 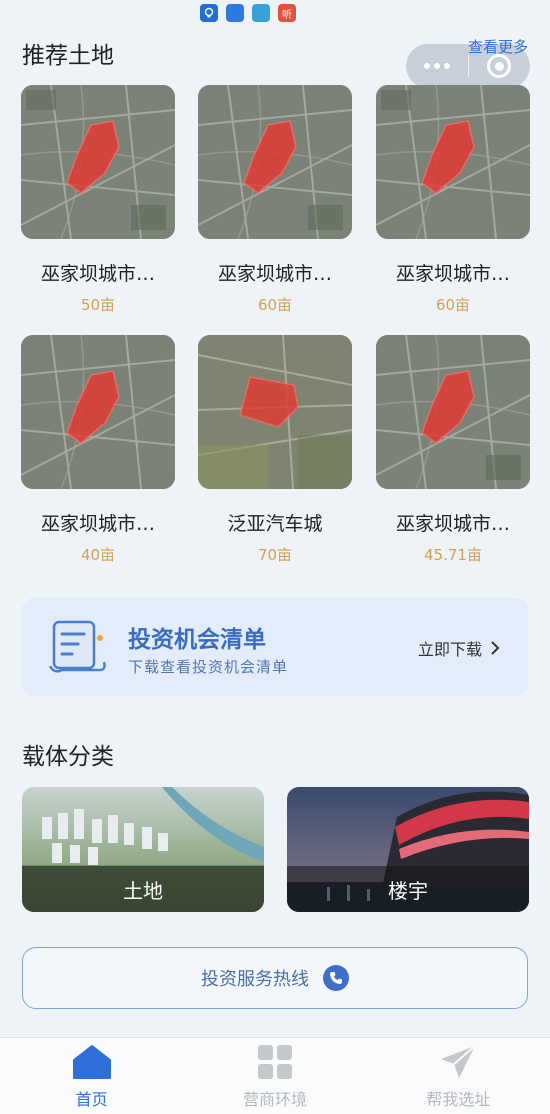 What do you see at coordinates (275, 524) in the screenshot?
I see `land-name: 泛亚汽车城` at bounding box center [275, 524].